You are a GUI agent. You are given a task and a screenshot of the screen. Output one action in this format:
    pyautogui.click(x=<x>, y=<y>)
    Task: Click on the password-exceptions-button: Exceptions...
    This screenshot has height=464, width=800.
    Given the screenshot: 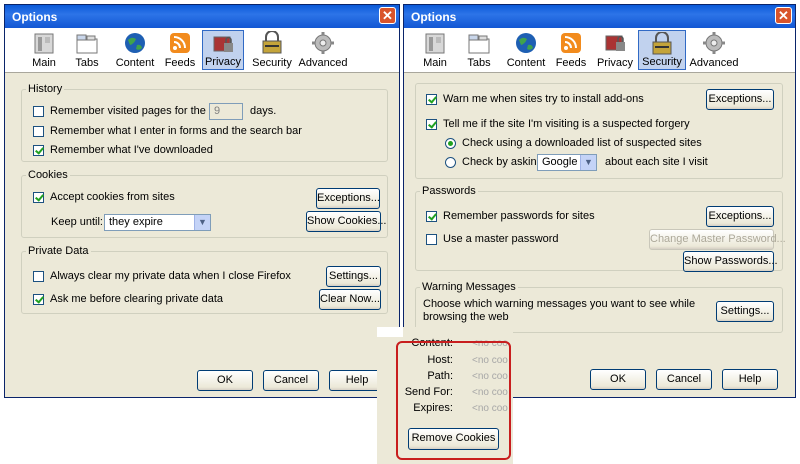 What is the action you would take?
    pyautogui.click(x=740, y=216)
    